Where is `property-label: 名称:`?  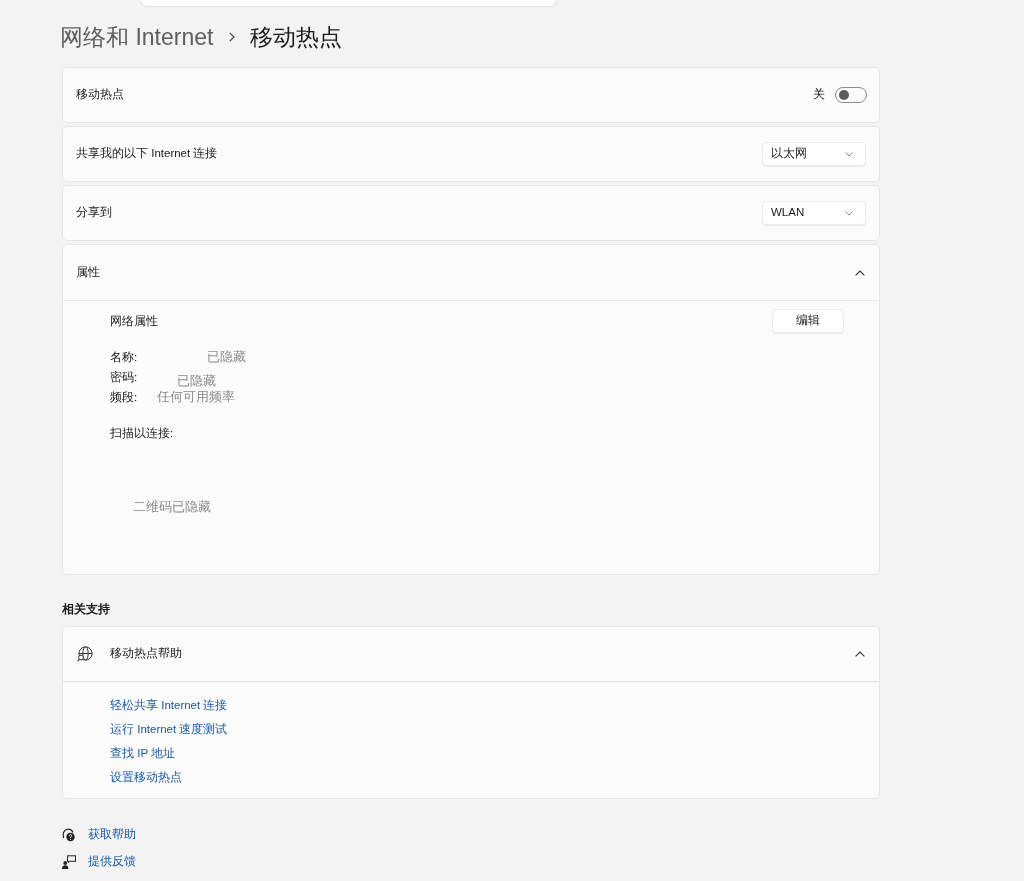
property-label: 名称: is located at coordinates (124, 357).